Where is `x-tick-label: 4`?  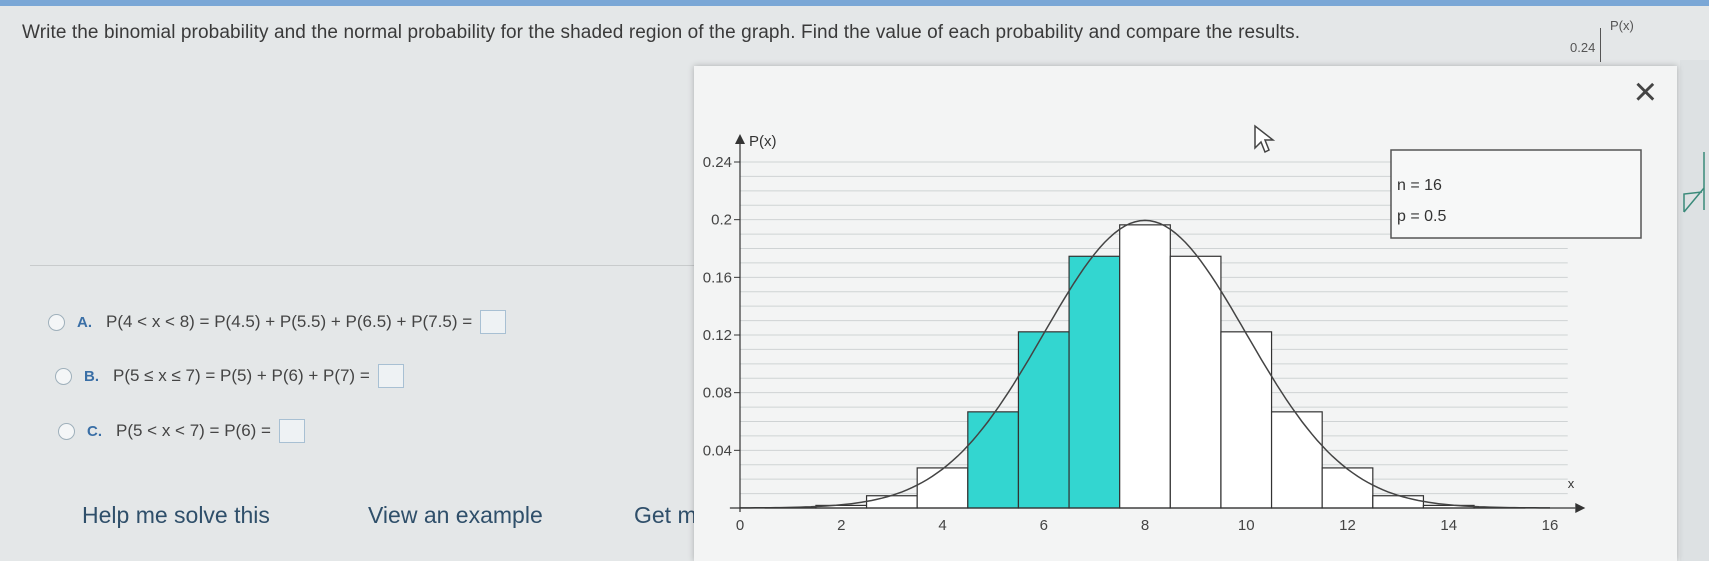 x-tick-label: 4 is located at coordinates (942, 525).